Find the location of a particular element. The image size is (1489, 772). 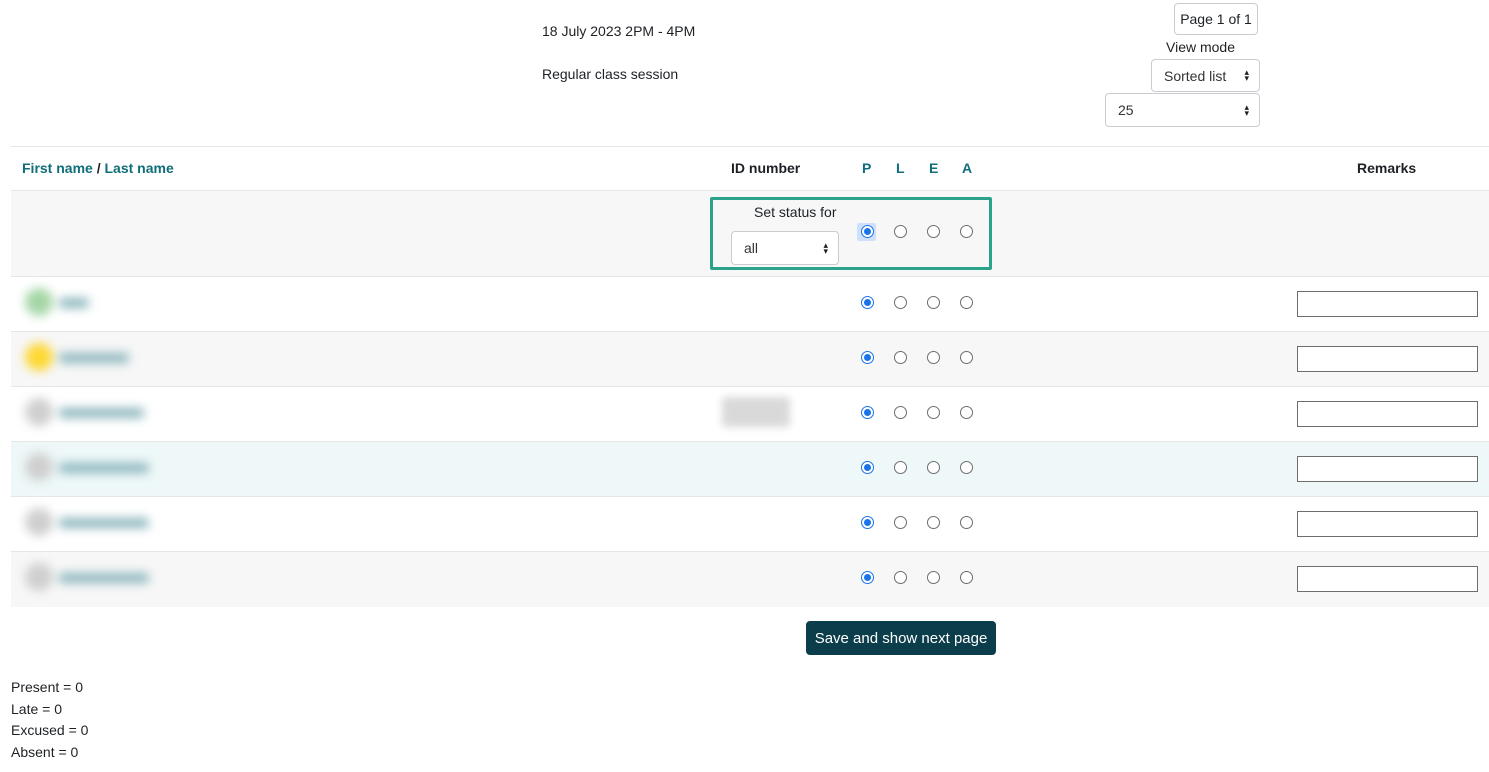

summary-excused: Excused = 0 is located at coordinates (50, 730).